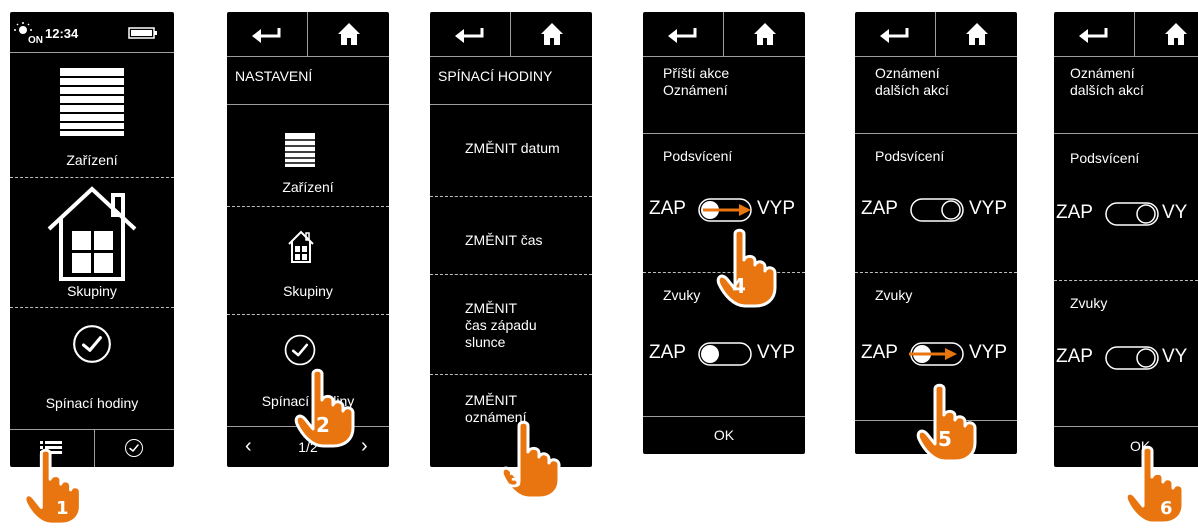  I want to click on status-bar: ON 12:34, so click(92, 32).